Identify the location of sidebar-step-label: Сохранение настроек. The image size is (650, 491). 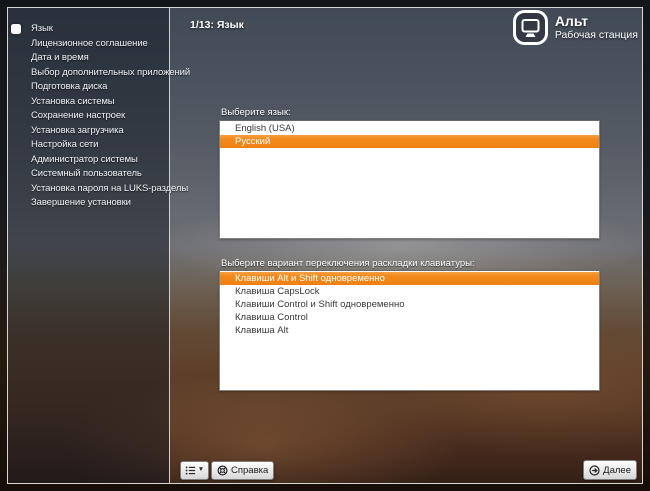
(78, 115).